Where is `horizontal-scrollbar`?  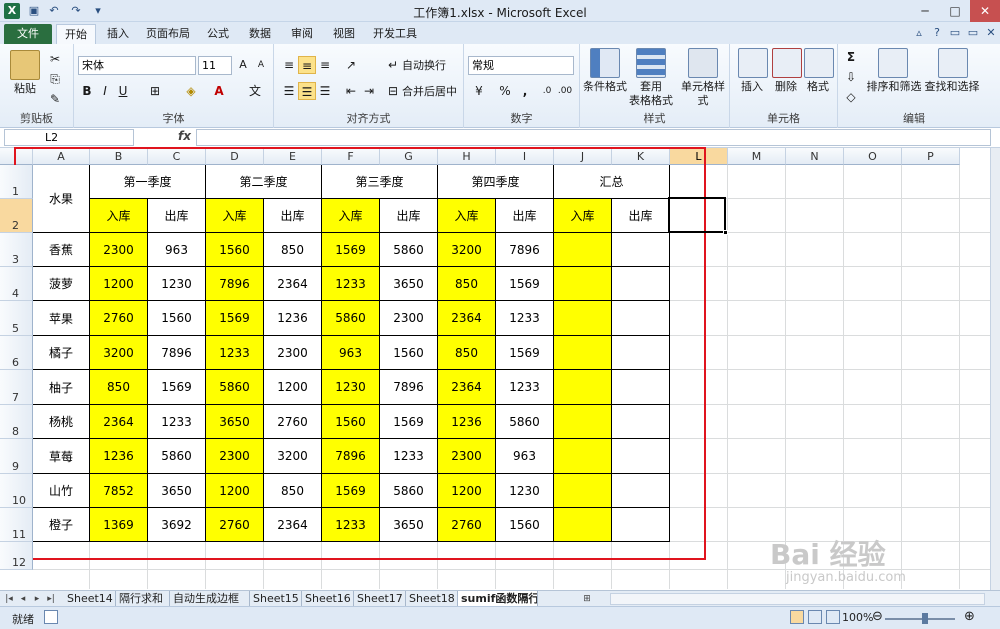
horizontal-scrollbar is located at coordinates (797, 599).